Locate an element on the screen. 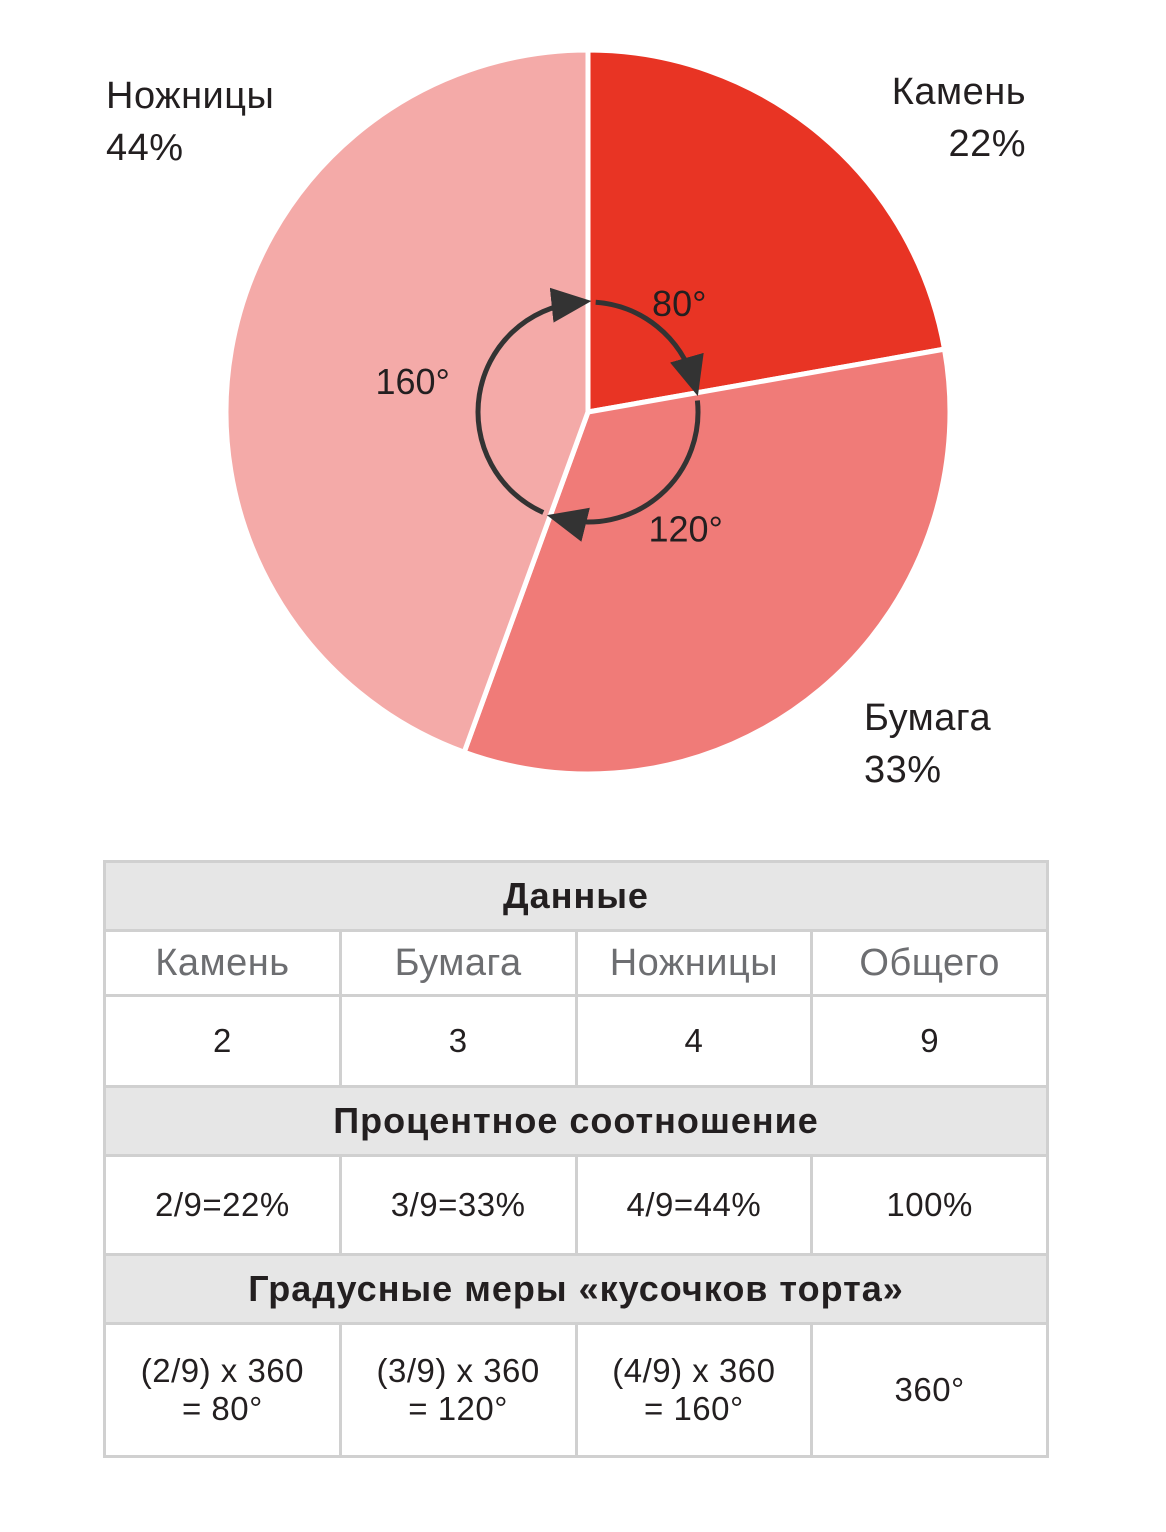  slice-name-rock: Камень is located at coordinates (958, 92).